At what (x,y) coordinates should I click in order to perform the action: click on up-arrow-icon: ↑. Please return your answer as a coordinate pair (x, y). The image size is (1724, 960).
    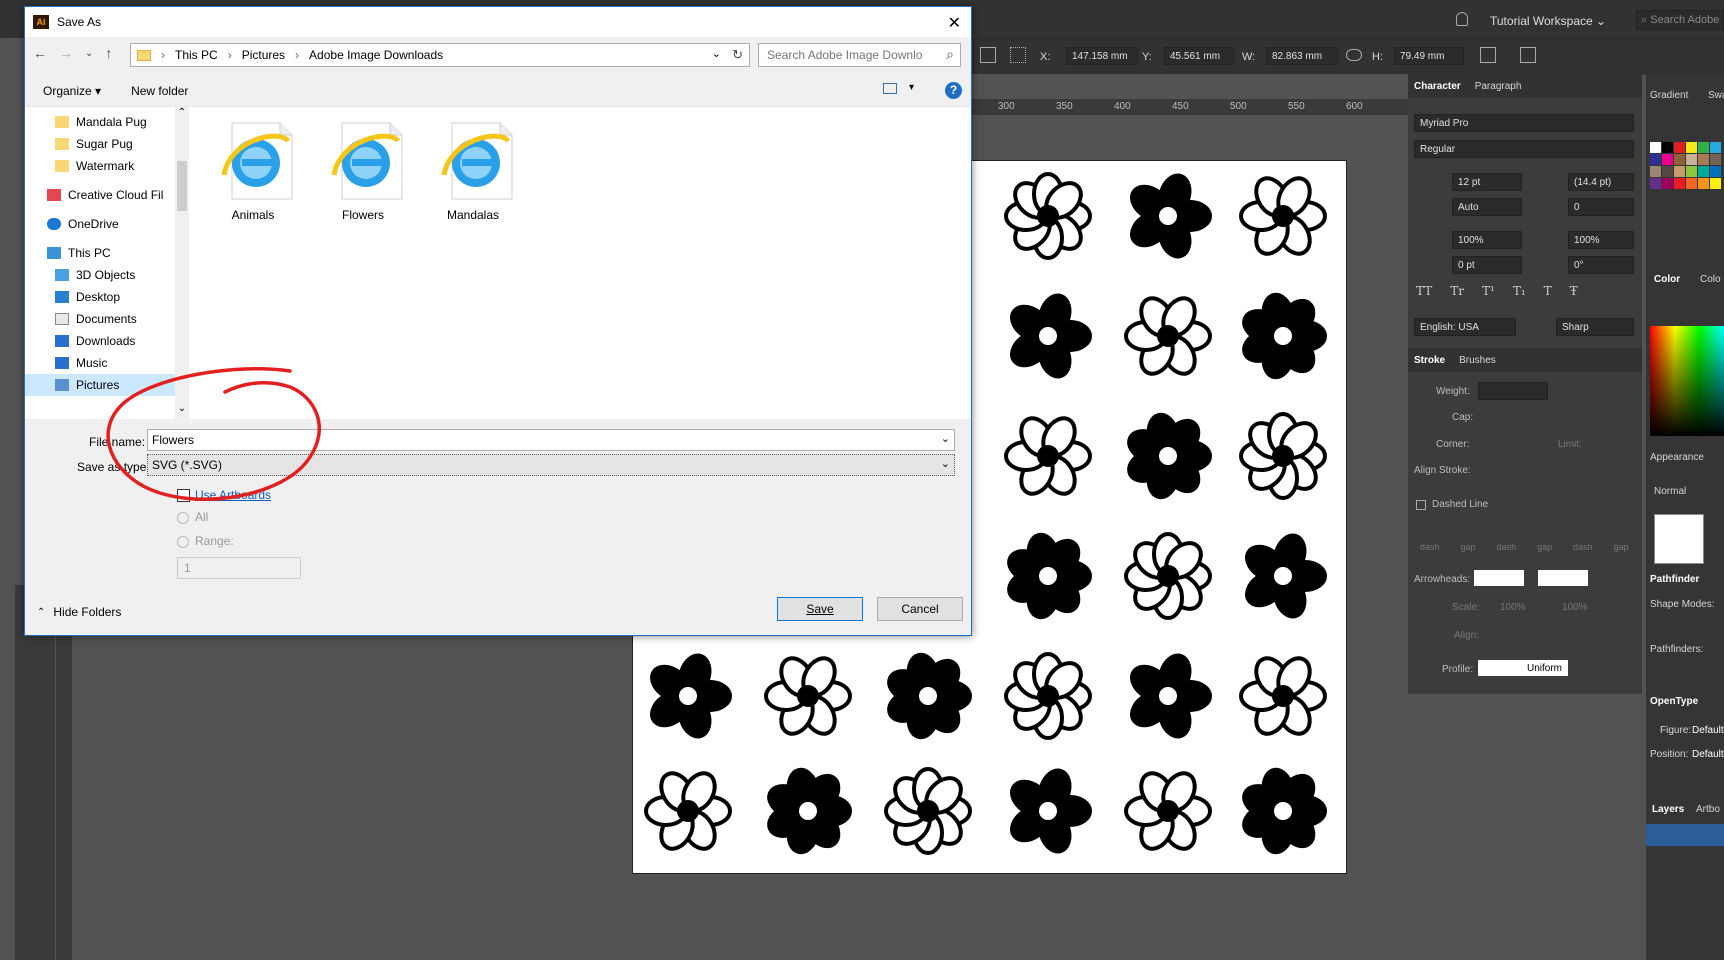
    Looking at the image, I should click on (108, 53).